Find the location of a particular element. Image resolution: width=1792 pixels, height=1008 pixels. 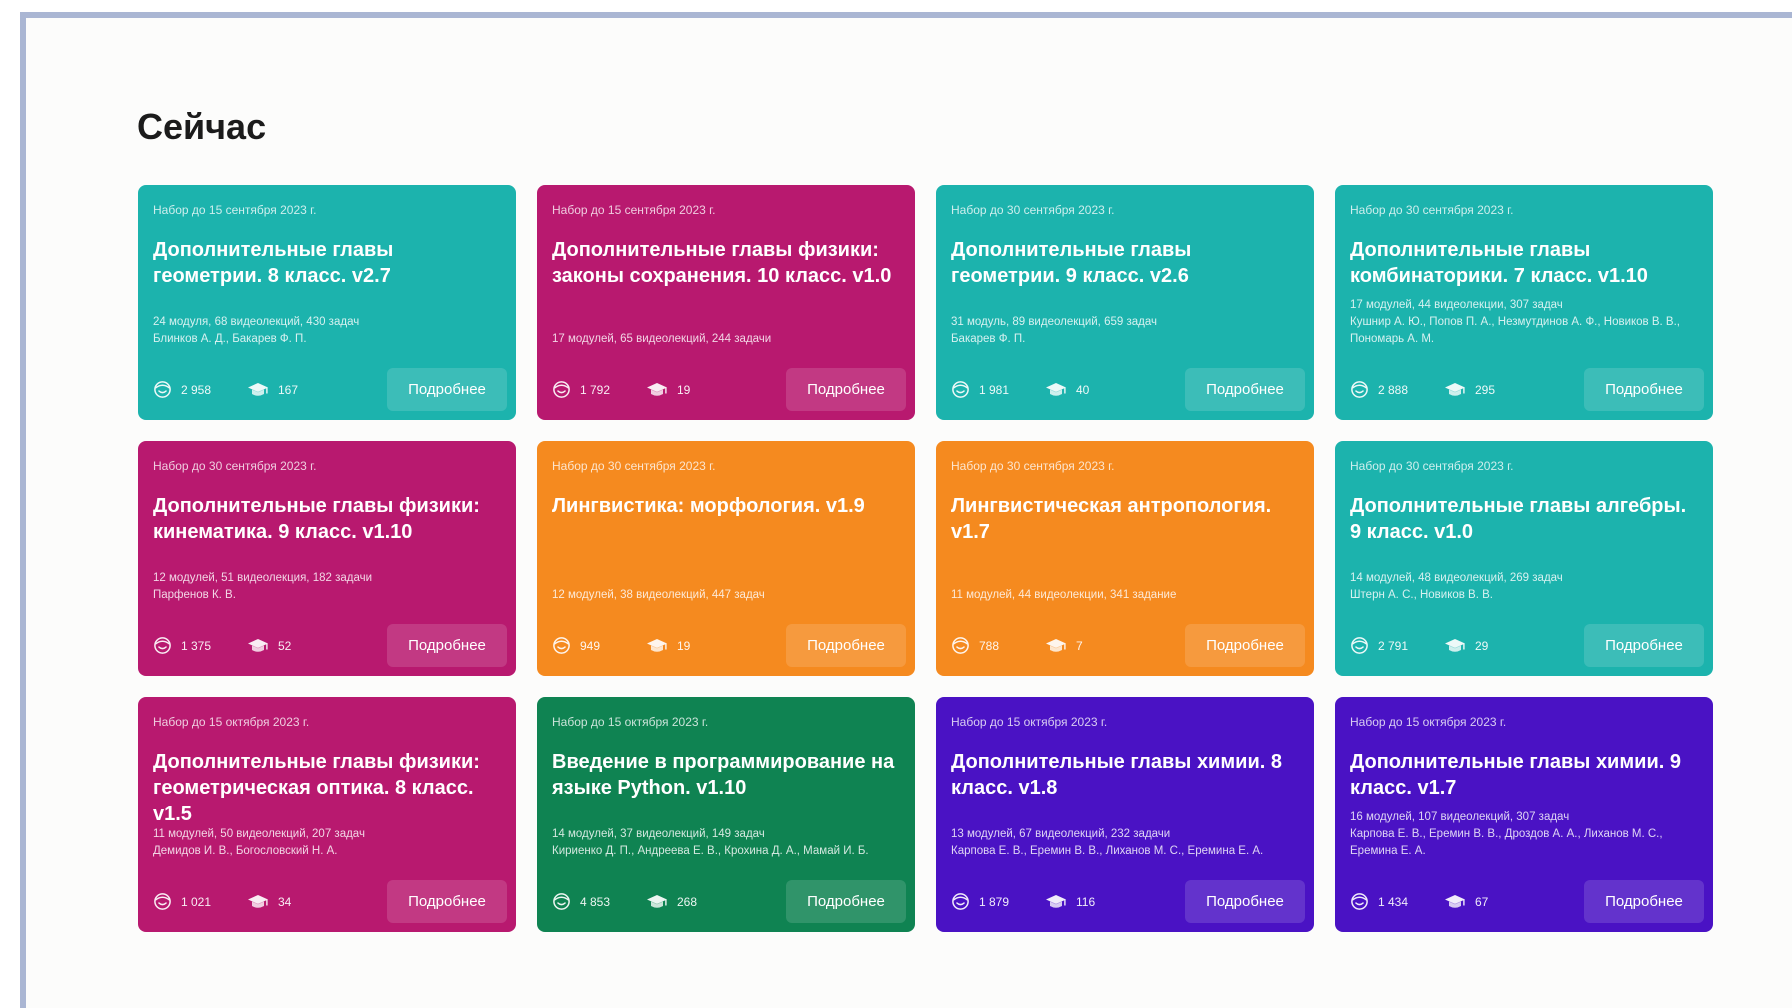

course-title: Лингвистическая антропология. v1.7 is located at coordinates (1124, 519).